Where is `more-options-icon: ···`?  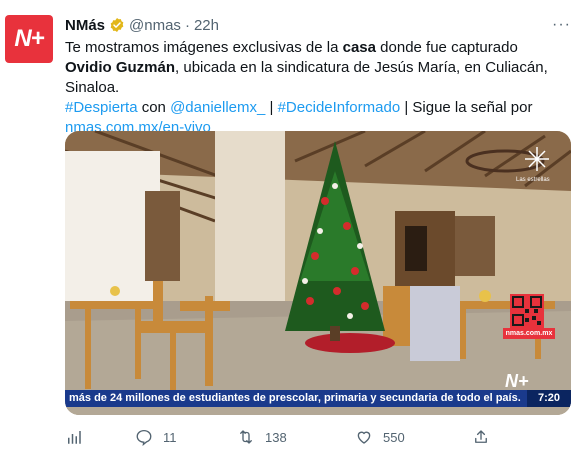
more-options-icon: ··· is located at coordinates (561, 25).